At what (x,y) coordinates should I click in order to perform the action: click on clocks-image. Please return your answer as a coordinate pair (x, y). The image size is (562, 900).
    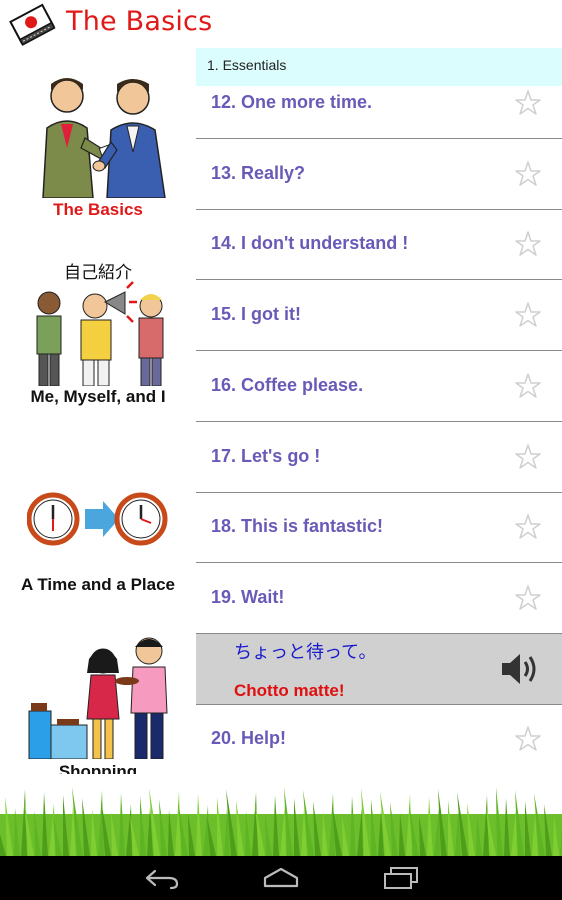
    Looking at the image, I should click on (97, 519).